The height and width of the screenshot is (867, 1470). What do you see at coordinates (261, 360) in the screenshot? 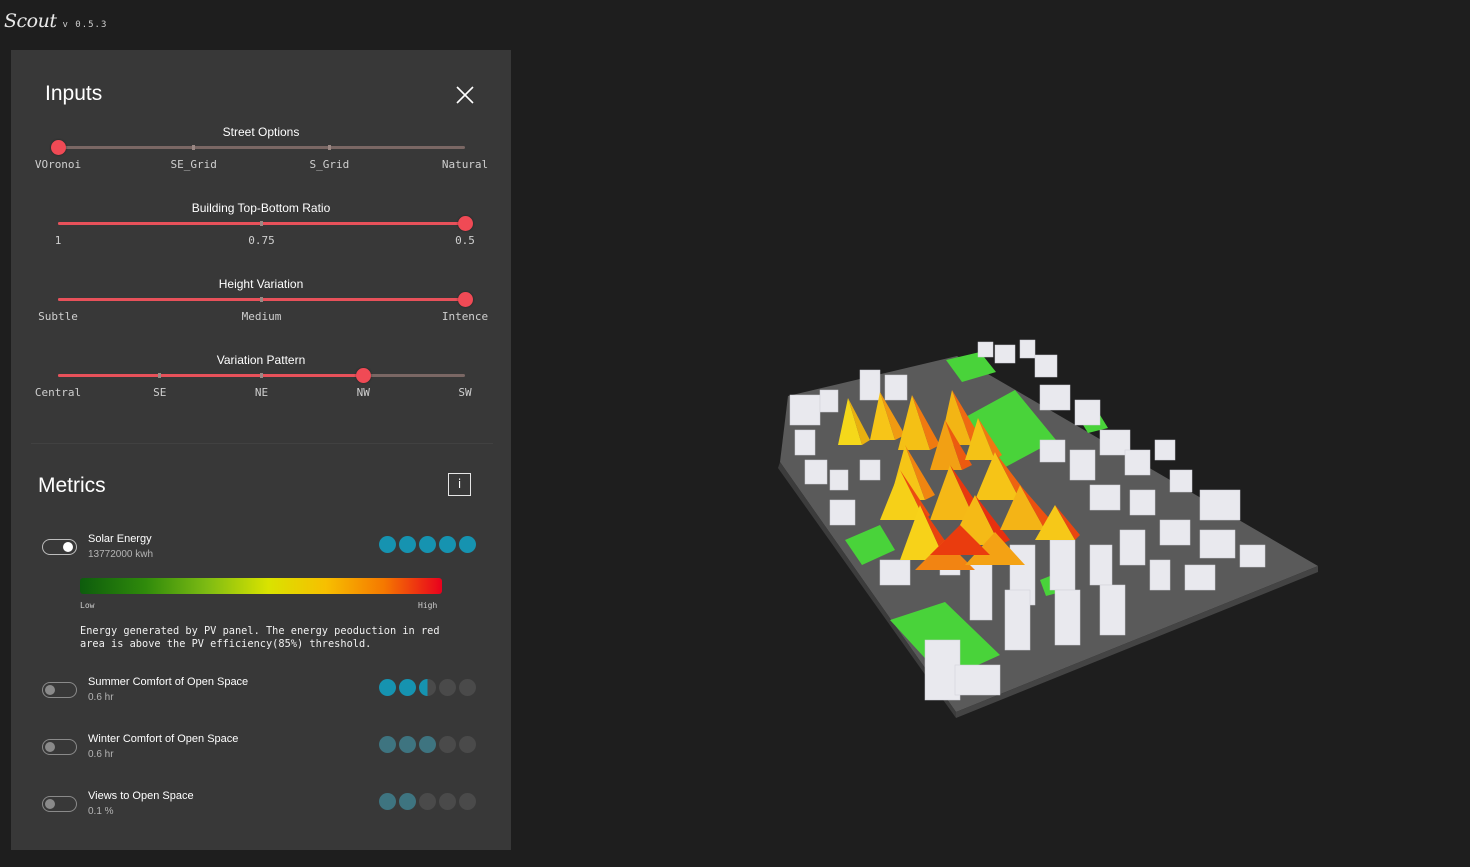
I see `slider-label: Variation Pattern` at bounding box center [261, 360].